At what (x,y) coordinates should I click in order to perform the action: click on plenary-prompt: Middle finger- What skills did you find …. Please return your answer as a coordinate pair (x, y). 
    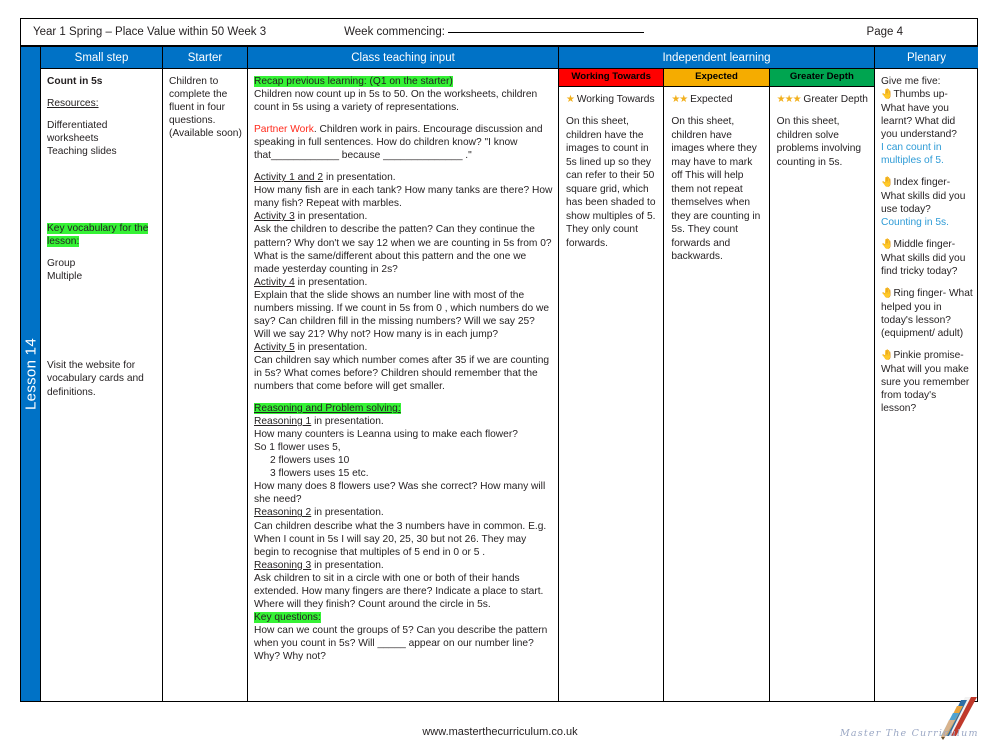
    Looking at the image, I should click on (923, 258).